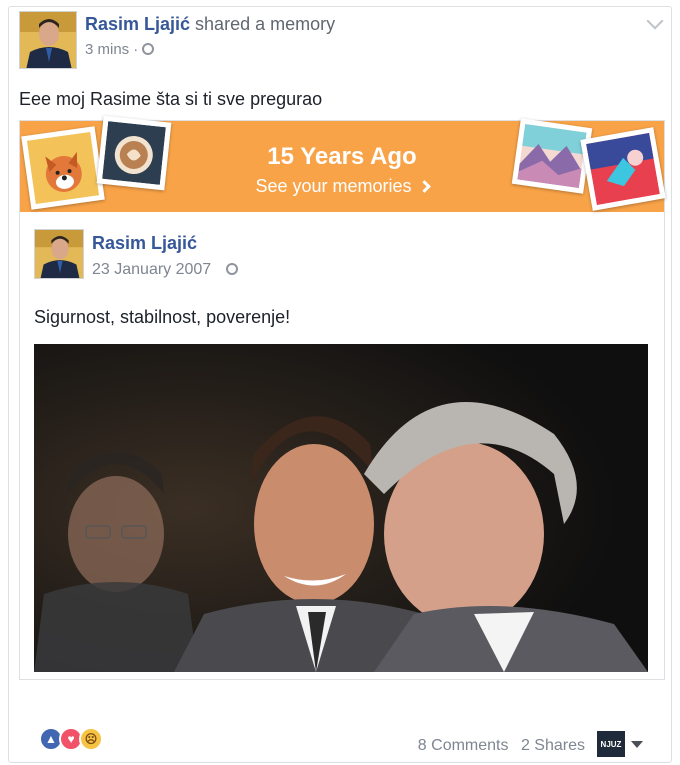  Describe the element at coordinates (424, 186) in the screenshot. I see `chevron-right-icon` at that location.